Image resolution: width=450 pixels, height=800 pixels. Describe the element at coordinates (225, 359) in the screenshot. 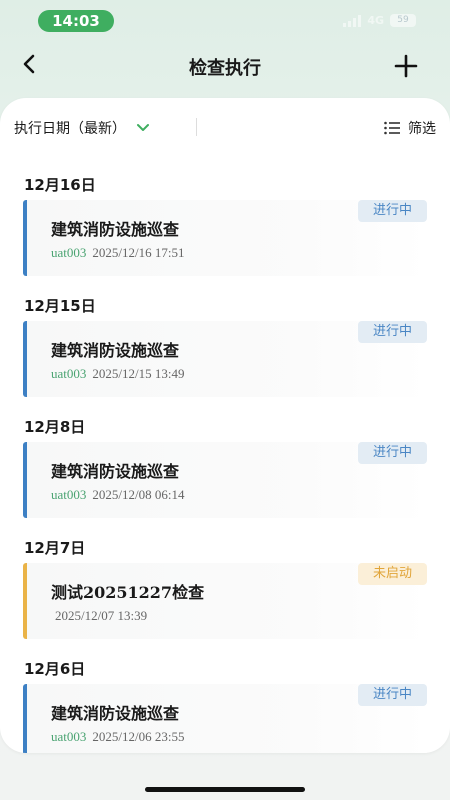

I see `inspection-item: 建筑消防设施巡查 uat003 2025/12/15 13:49 进行中` at that location.